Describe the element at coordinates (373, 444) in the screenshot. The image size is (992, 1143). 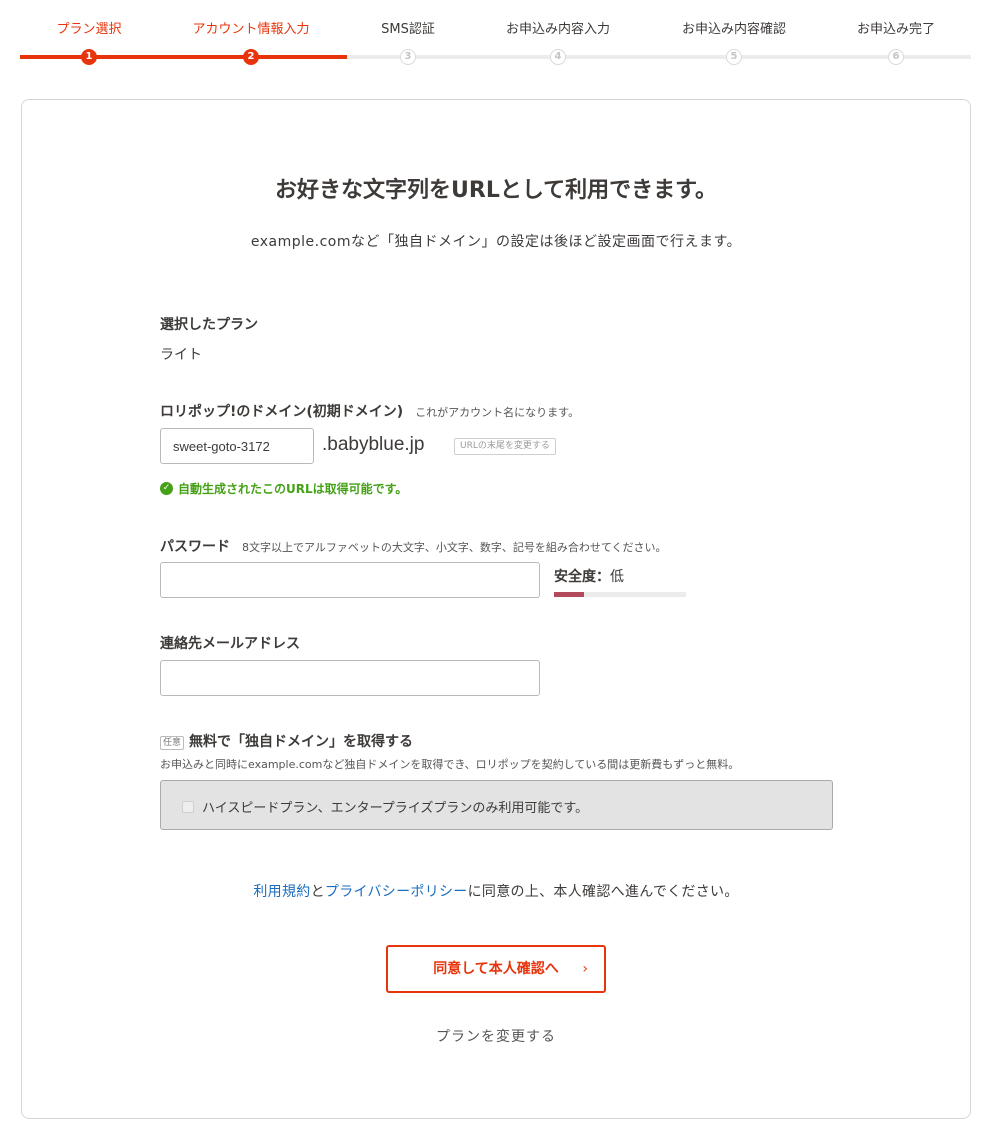
I see `domain-suffix: .babyblue.jp` at that location.